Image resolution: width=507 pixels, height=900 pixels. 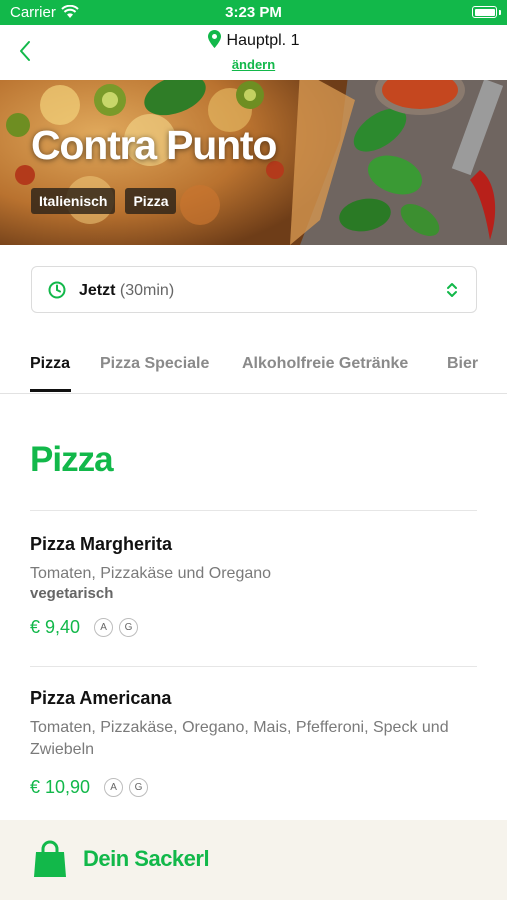 What do you see at coordinates (101, 698) in the screenshot?
I see `menu-item-name: Pizza Americana` at bounding box center [101, 698].